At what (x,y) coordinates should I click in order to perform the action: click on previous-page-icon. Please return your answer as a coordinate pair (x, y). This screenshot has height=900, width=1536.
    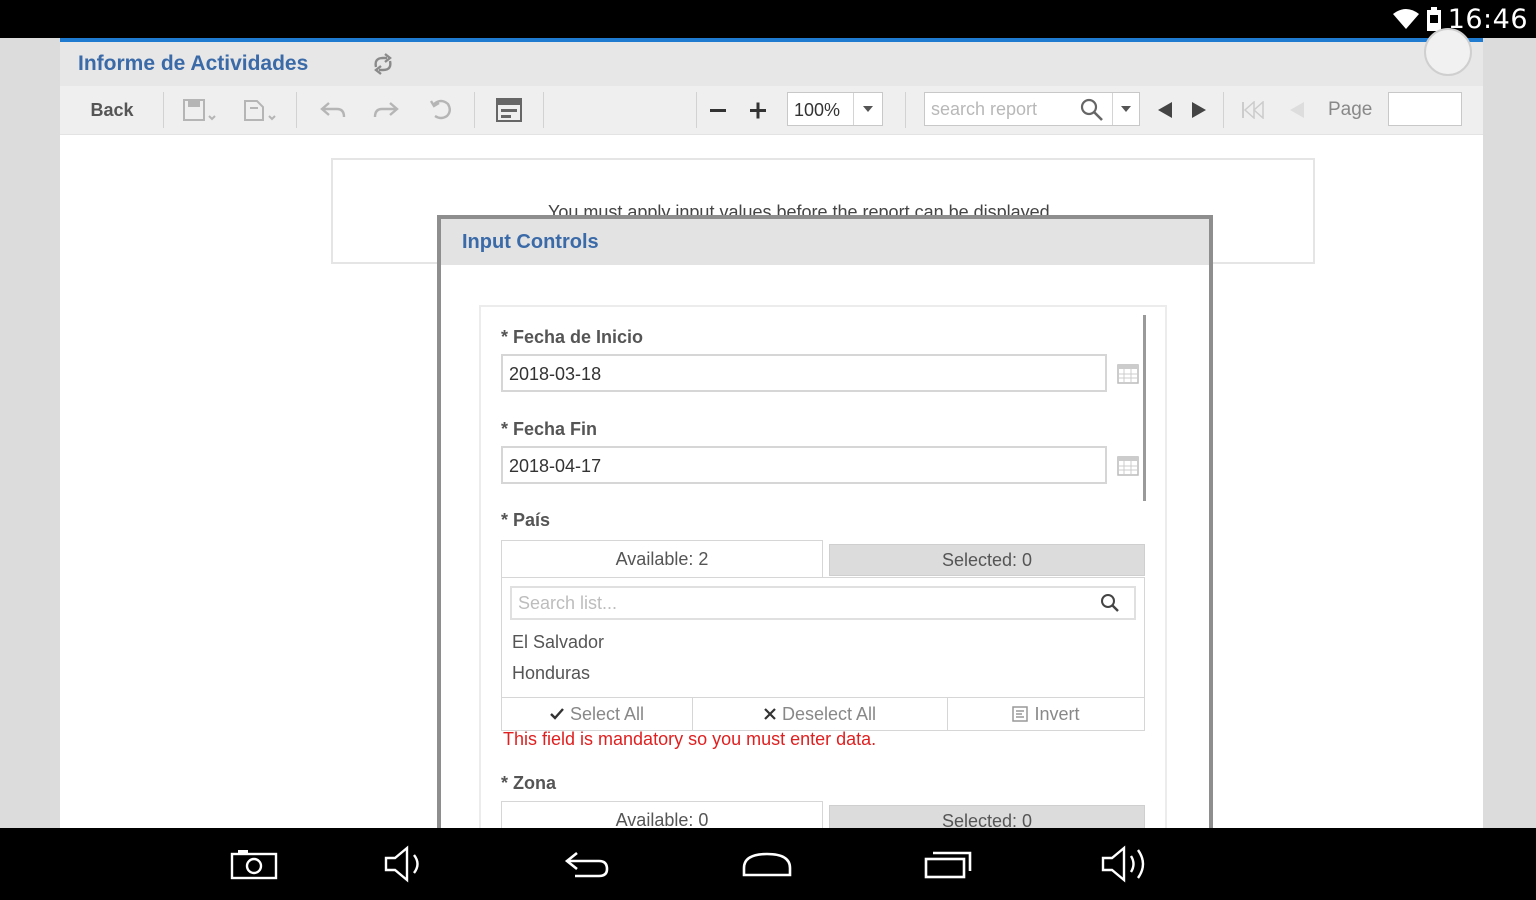
    Looking at the image, I should click on (1297, 110).